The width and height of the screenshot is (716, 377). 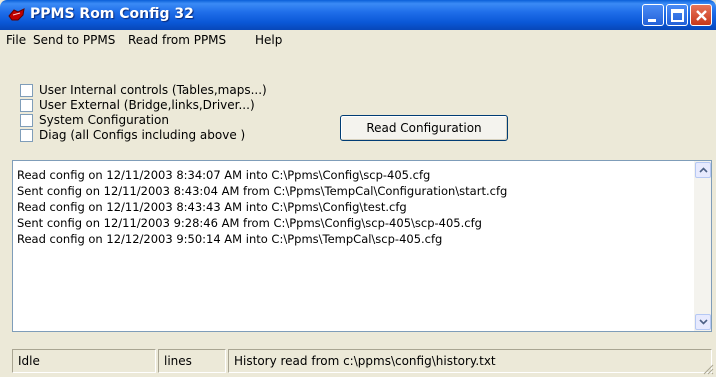 What do you see at coordinates (708, 369) in the screenshot?
I see `resize-grip-icon` at bounding box center [708, 369].